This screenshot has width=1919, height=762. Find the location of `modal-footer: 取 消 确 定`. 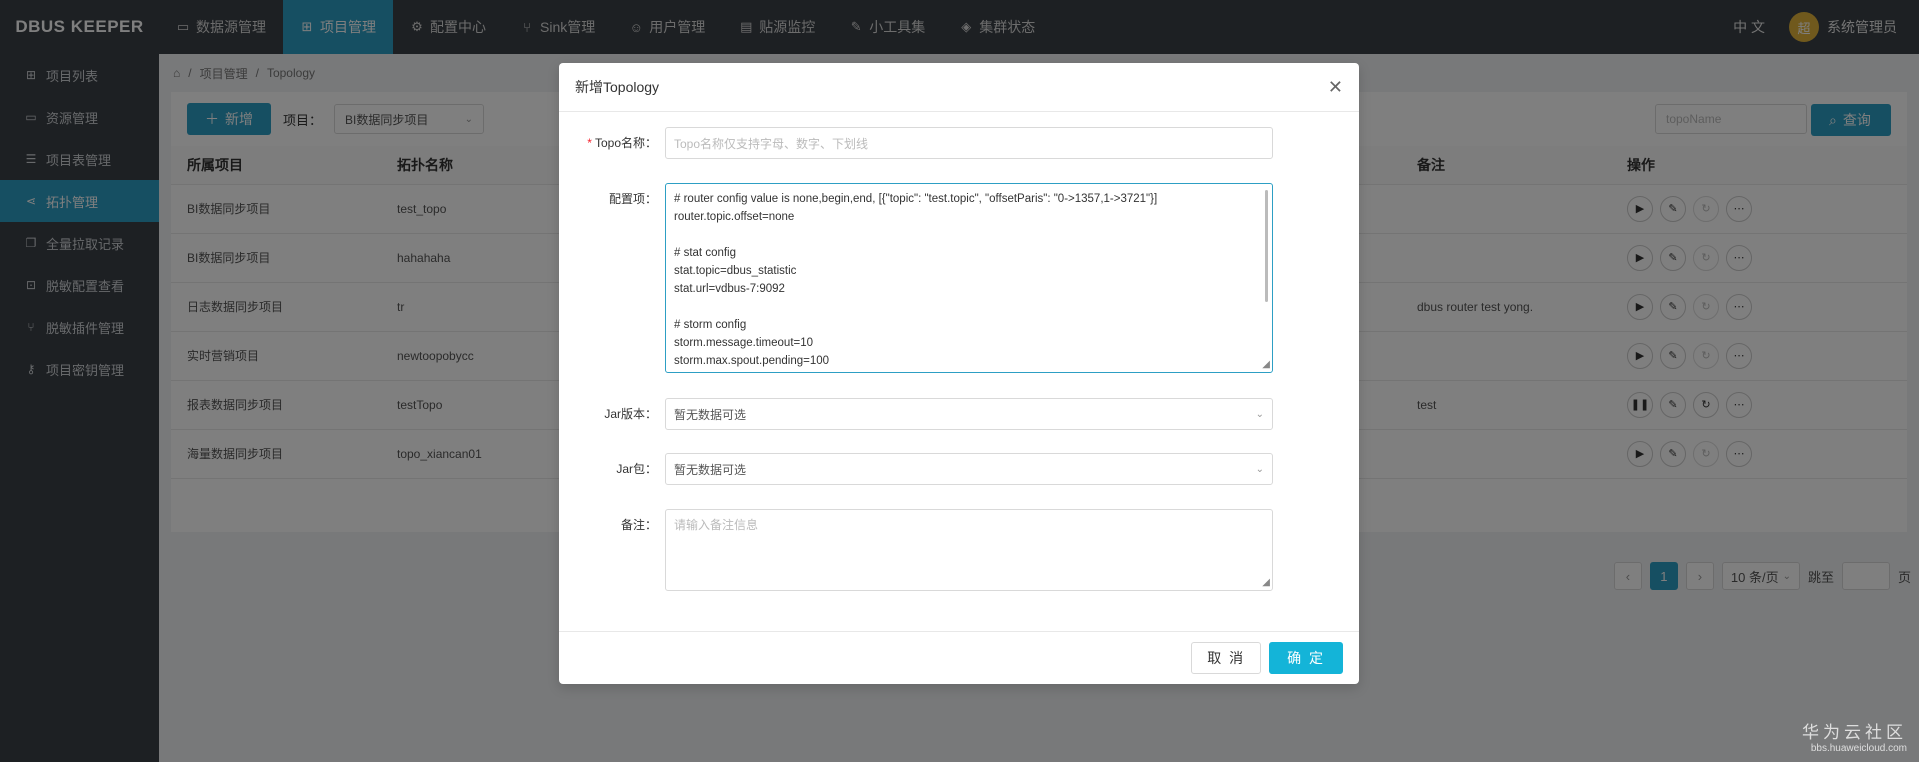

modal-footer: 取 消 确 定 is located at coordinates (959, 657).